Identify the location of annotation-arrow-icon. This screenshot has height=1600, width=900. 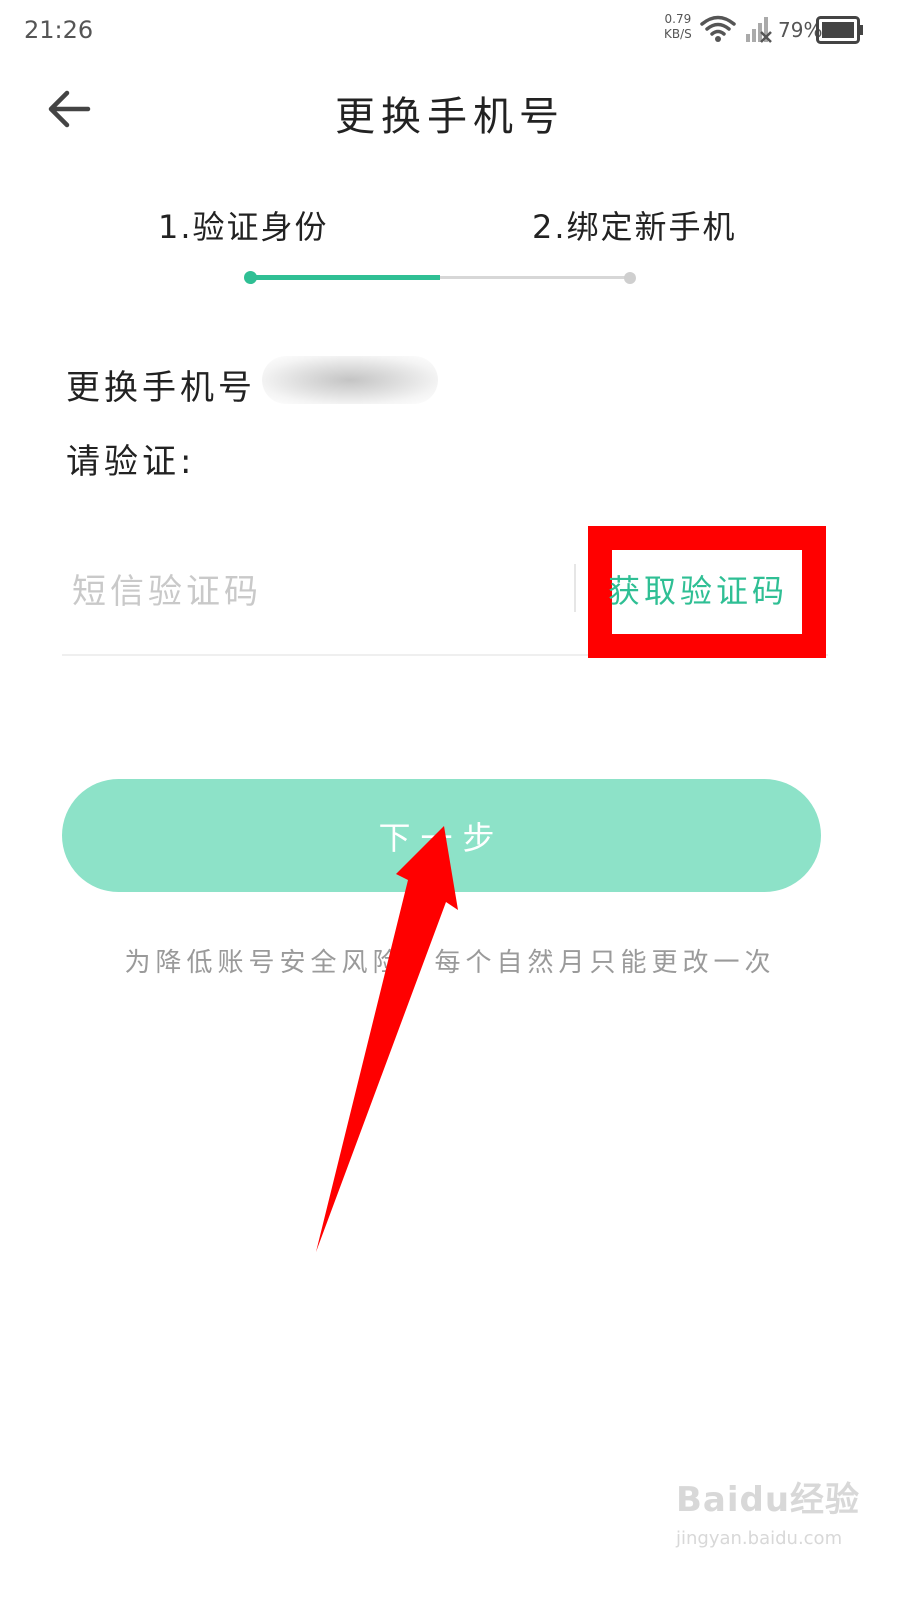
(387, 1039).